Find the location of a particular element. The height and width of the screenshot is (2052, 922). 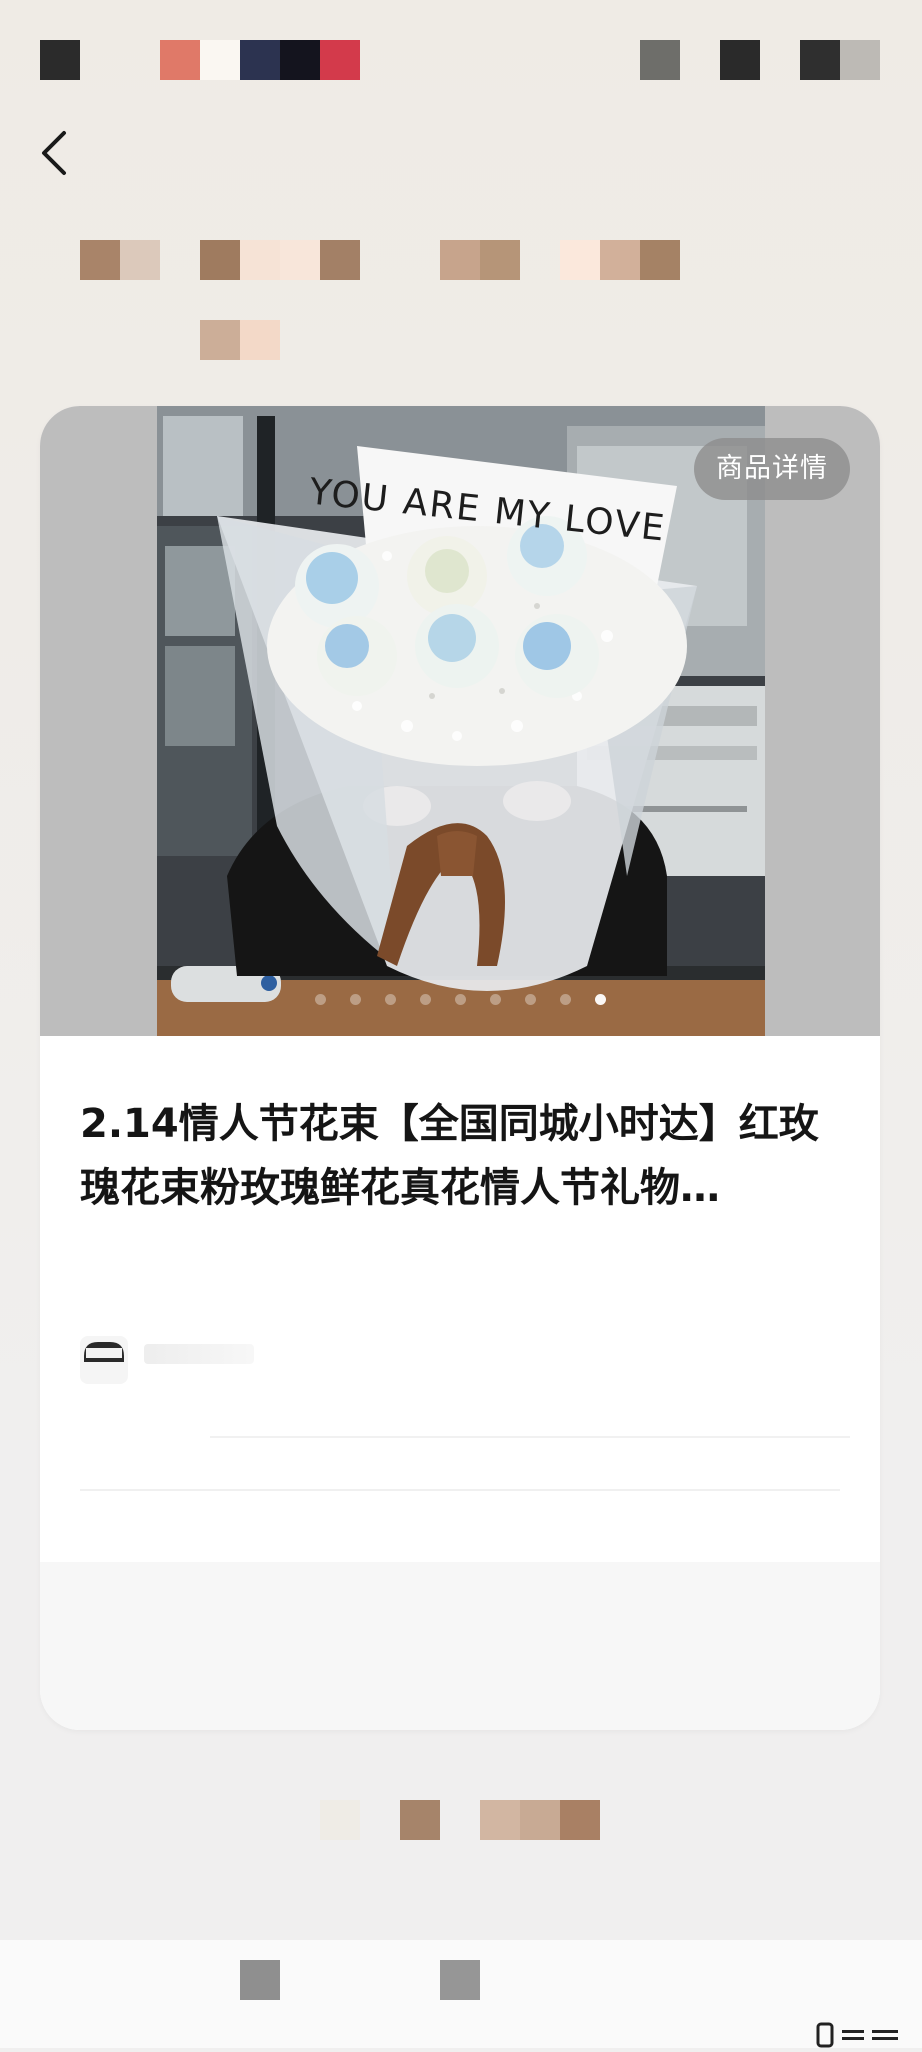

status-bar-time-icon is located at coordinates (60, 60).